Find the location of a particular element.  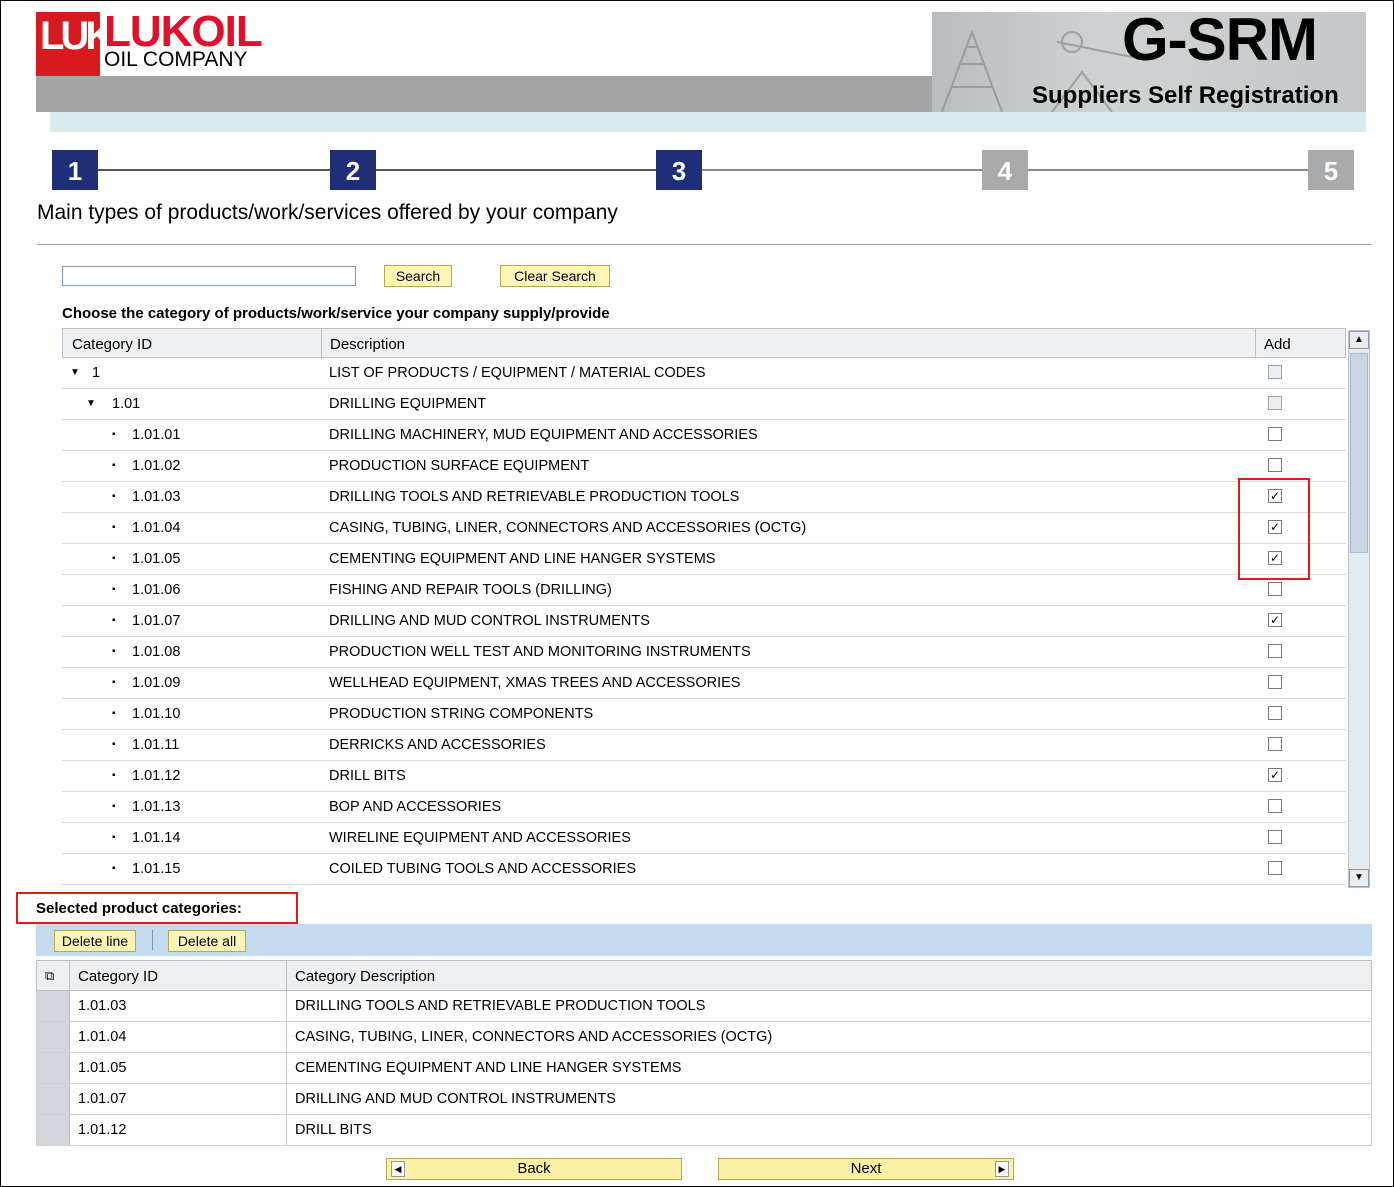

clear-search-button: Clear Search is located at coordinates (555, 276).